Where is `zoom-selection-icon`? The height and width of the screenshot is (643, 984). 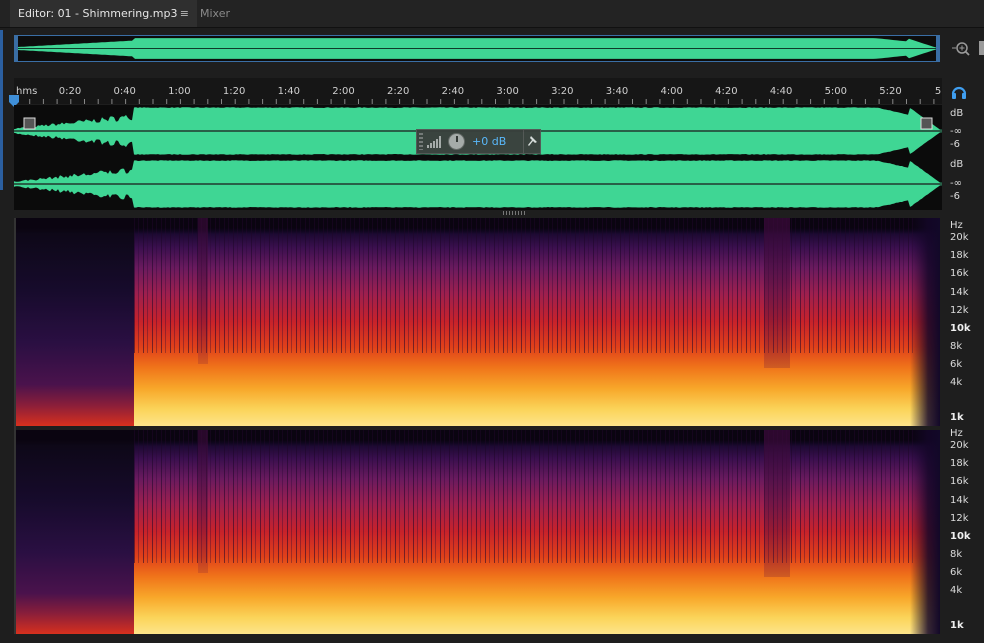 zoom-selection-icon is located at coordinates (961, 49).